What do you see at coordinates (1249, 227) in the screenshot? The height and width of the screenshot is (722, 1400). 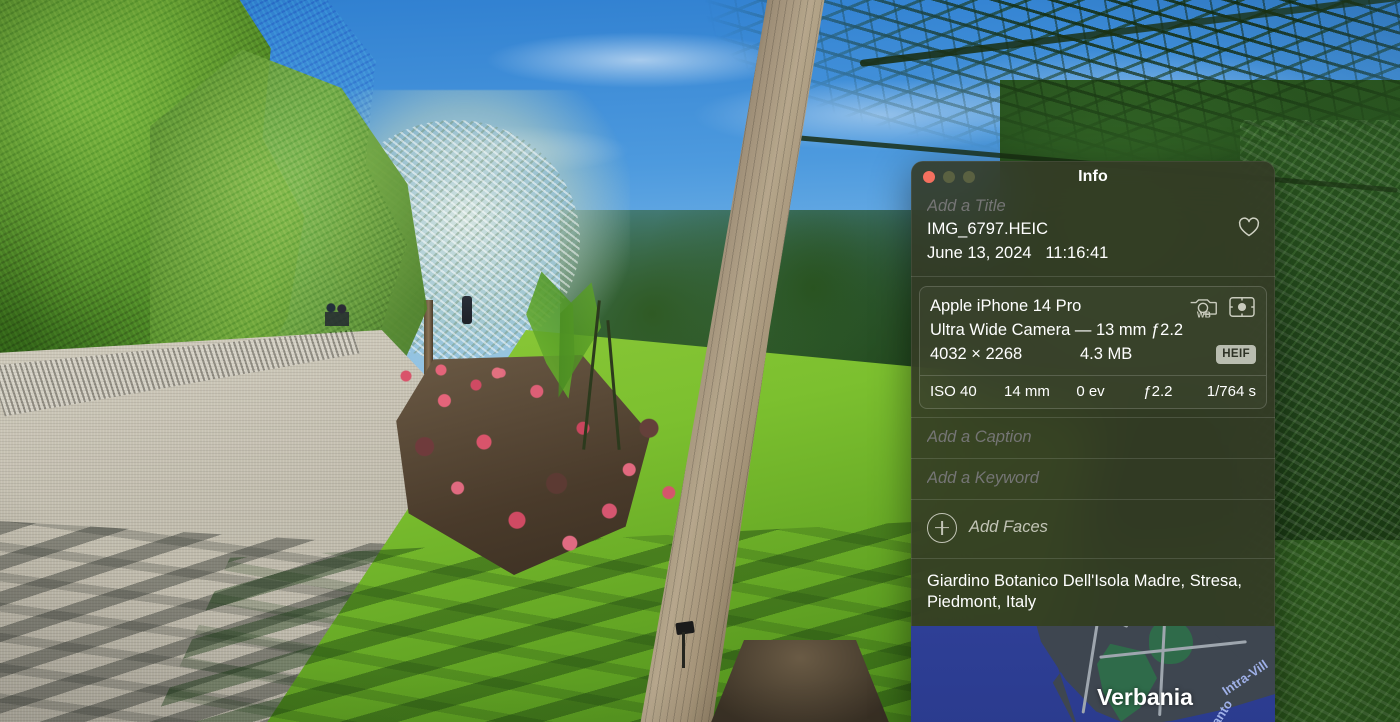 I see `heart-icon` at bounding box center [1249, 227].